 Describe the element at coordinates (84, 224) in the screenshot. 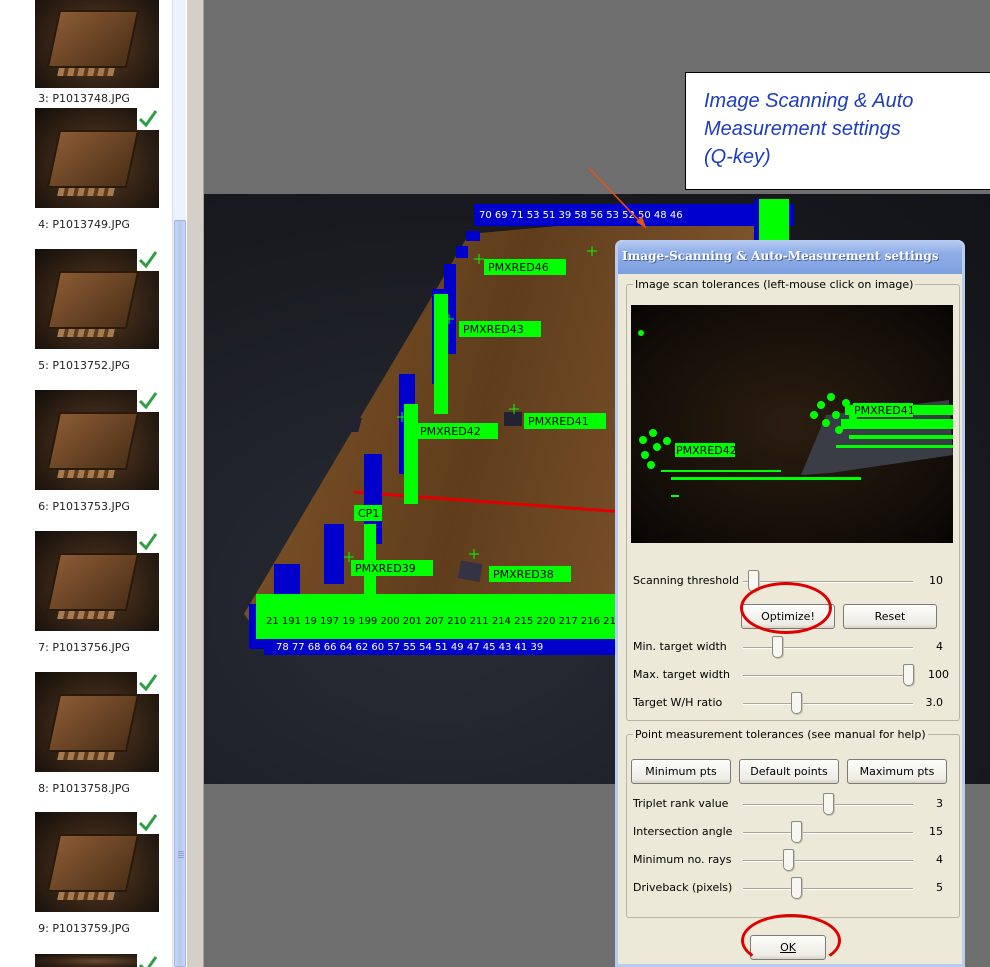

I see `thumbnail-label: 4: P1013749.JPG` at that location.